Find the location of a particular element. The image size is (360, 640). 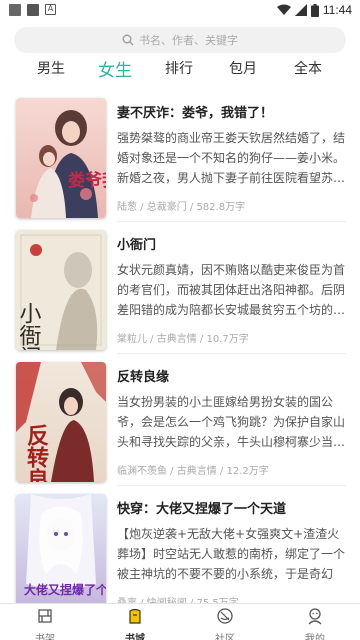

tab-monthly: 包月 is located at coordinates (243, 68).